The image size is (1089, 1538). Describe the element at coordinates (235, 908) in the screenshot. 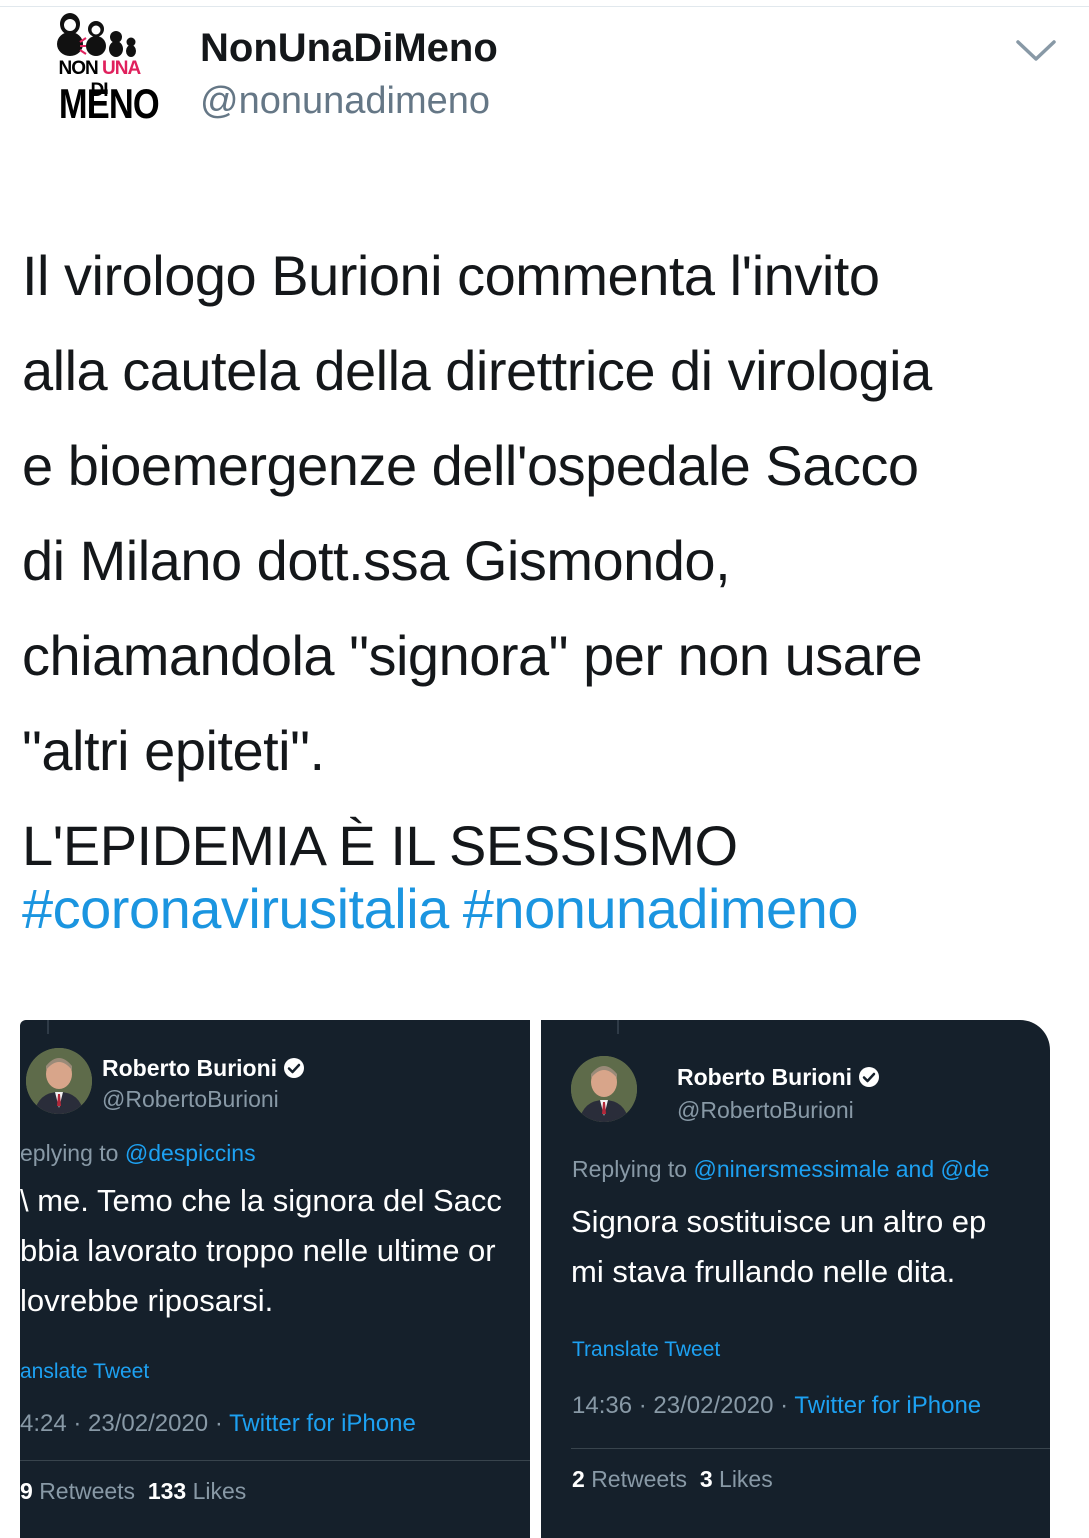

I see `hashtag-link: #coronavirusitalia` at that location.